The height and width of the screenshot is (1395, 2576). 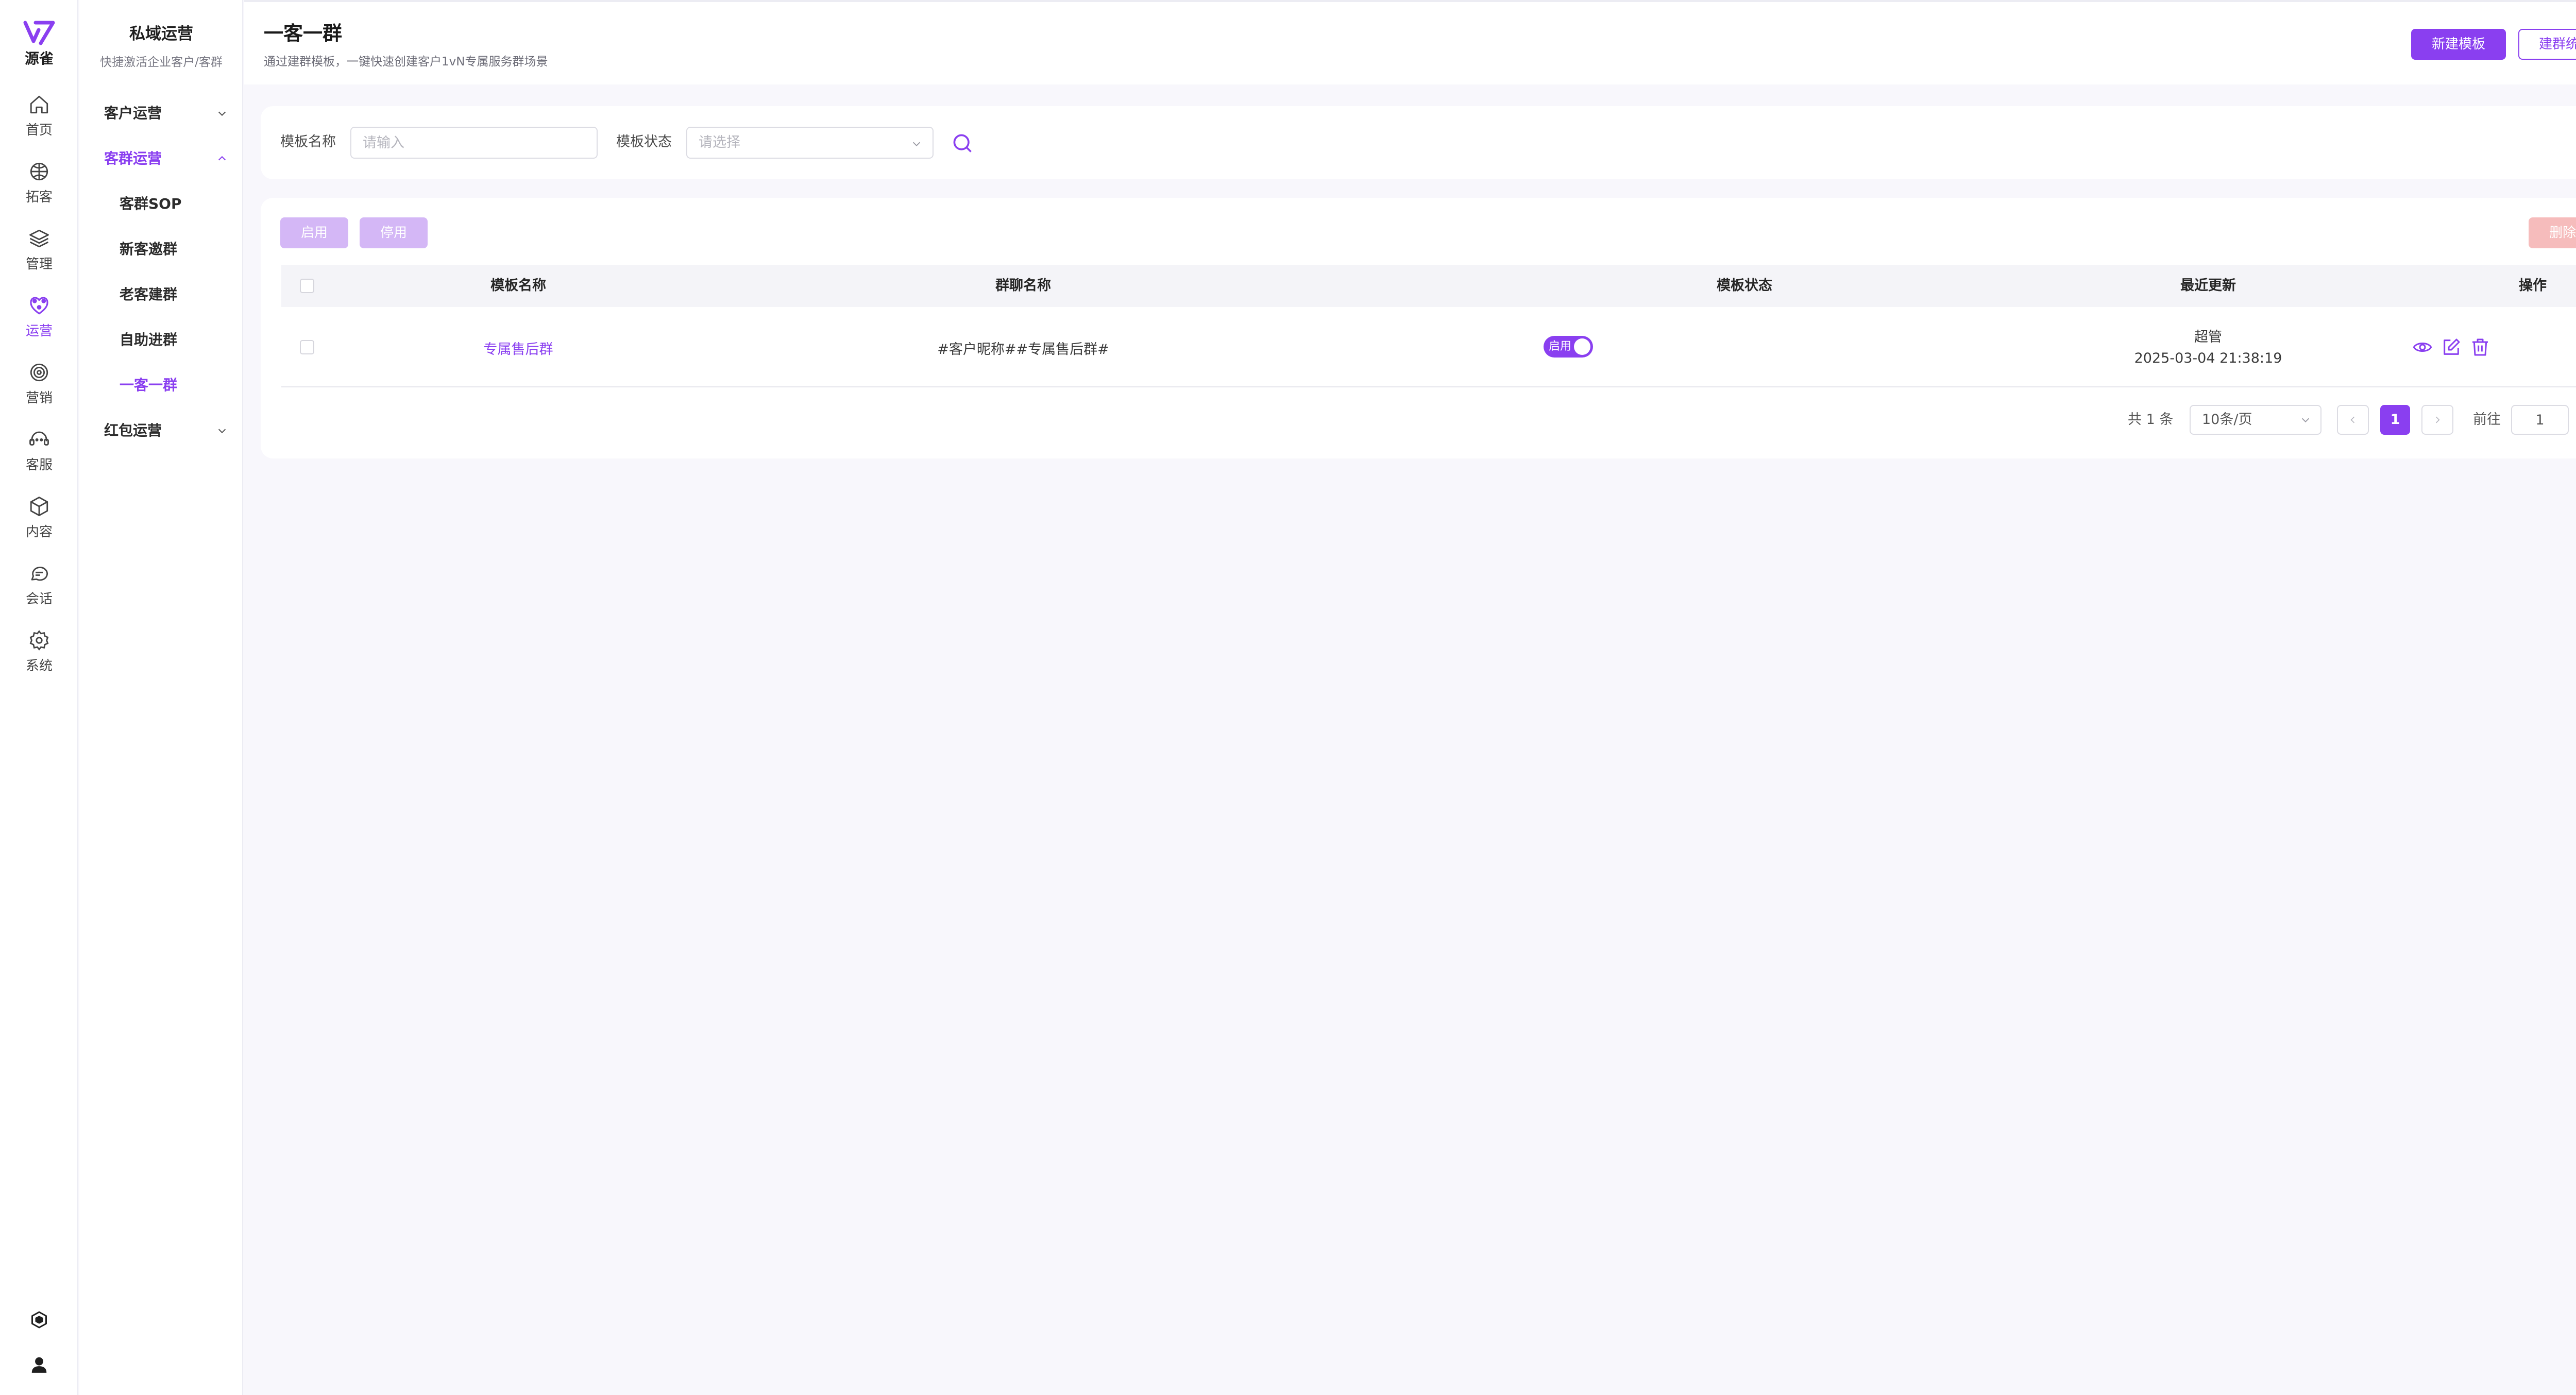 I want to click on brand-logo: 源雀, so click(x=39, y=44).